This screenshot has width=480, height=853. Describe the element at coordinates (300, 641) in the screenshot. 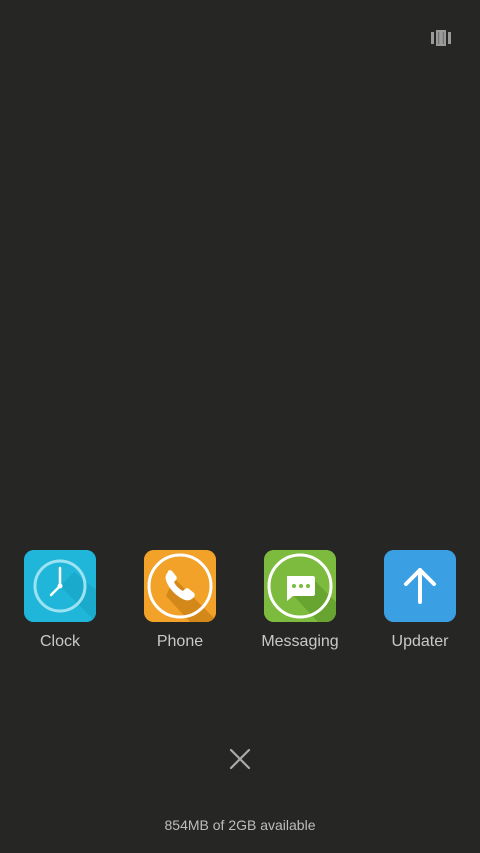

I see `app-label-messaging: Messaging` at that location.